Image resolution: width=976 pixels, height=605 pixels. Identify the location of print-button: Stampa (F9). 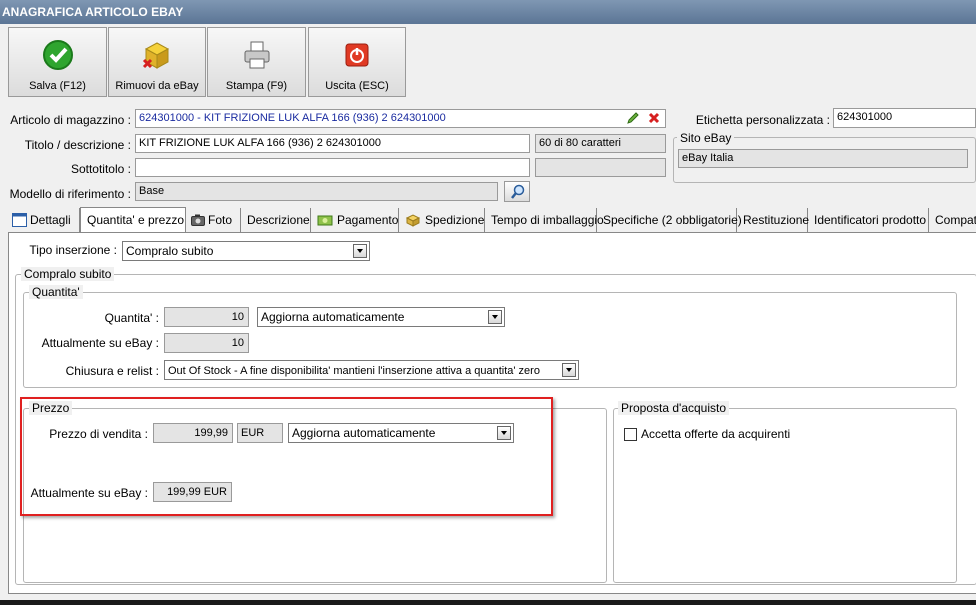
(256, 62).